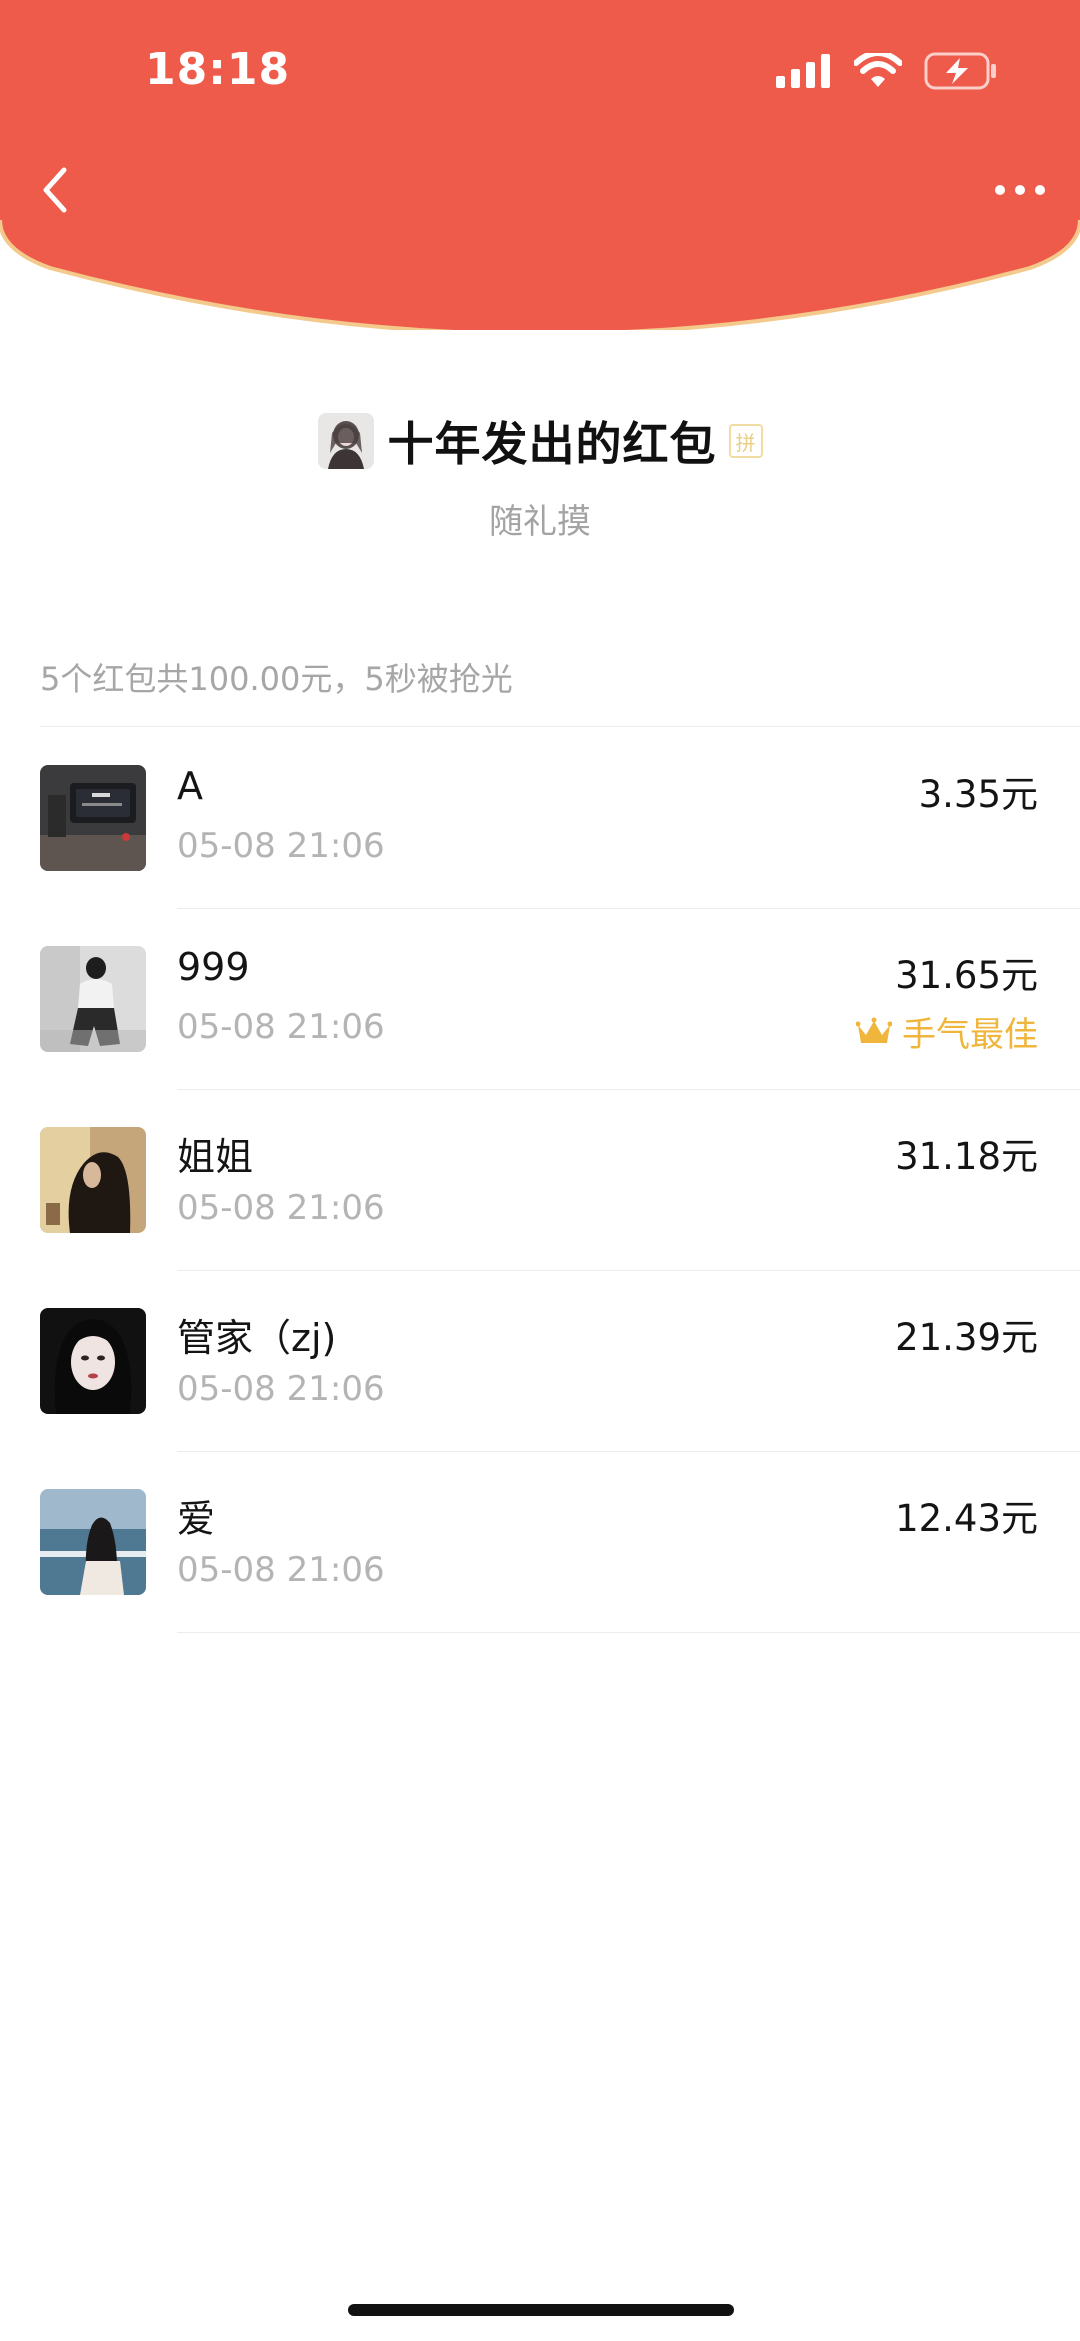 This screenshot has width=1080, height=2341. Describe the element at coordinates (540, 999) in the screenshot. I see `list-item: 999 05-08 21:06 31.65元 手气最佳` at that location.